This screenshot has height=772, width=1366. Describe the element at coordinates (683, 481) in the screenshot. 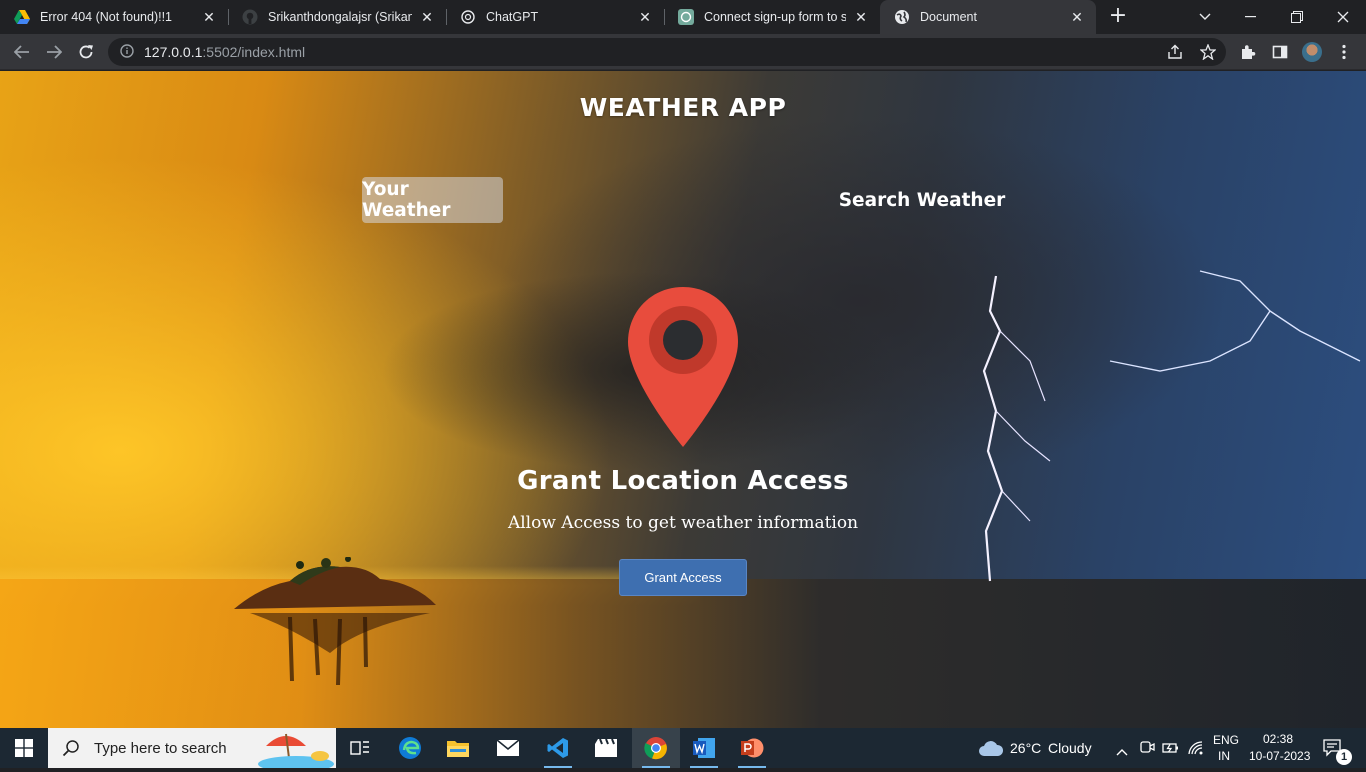

I see `grant-location-heading: Grant Location Access` at that location.